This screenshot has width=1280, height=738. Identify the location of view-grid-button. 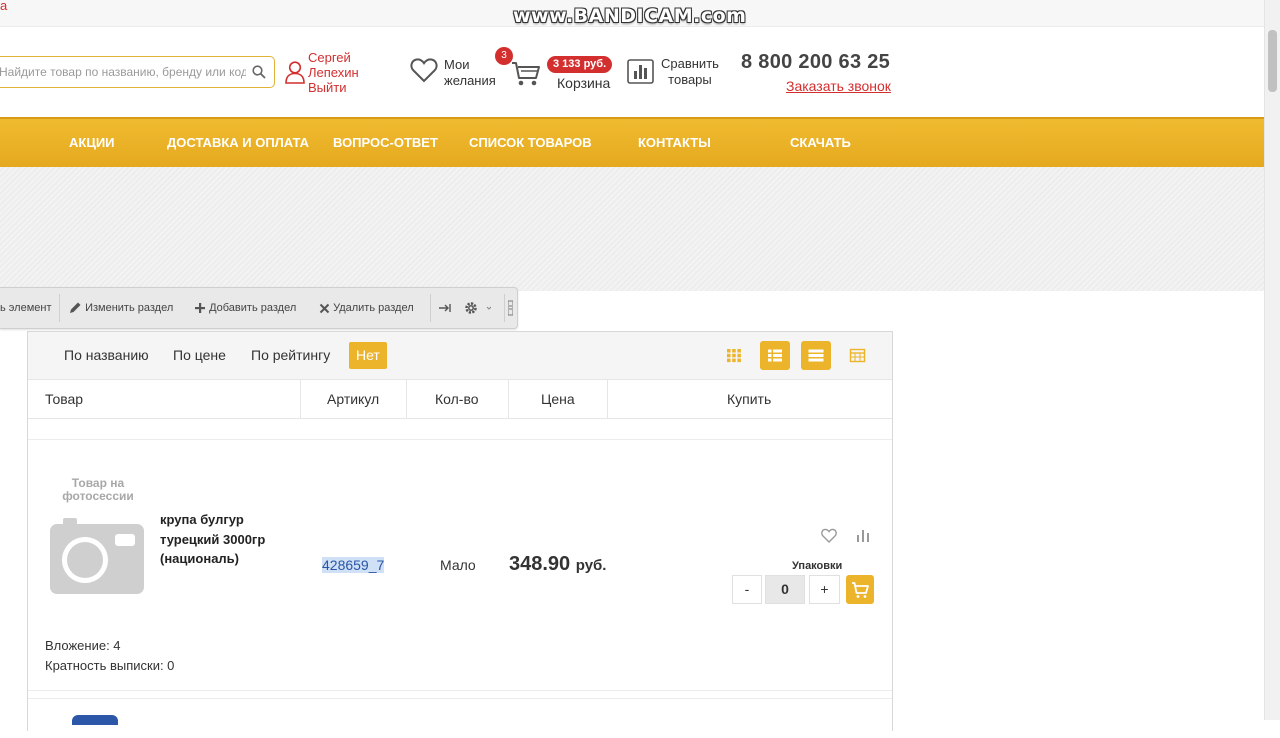
(734, 355).